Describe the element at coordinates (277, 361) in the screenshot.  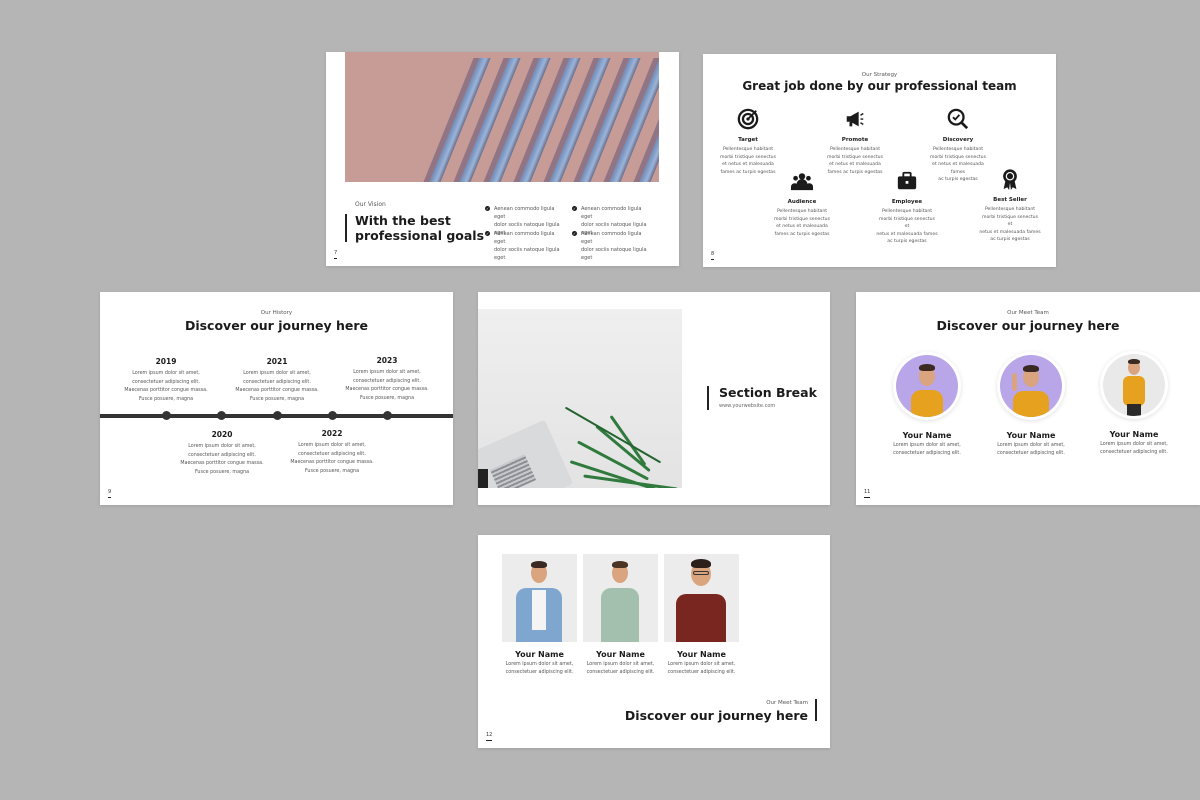
I see `event-year: 2021` at that location.